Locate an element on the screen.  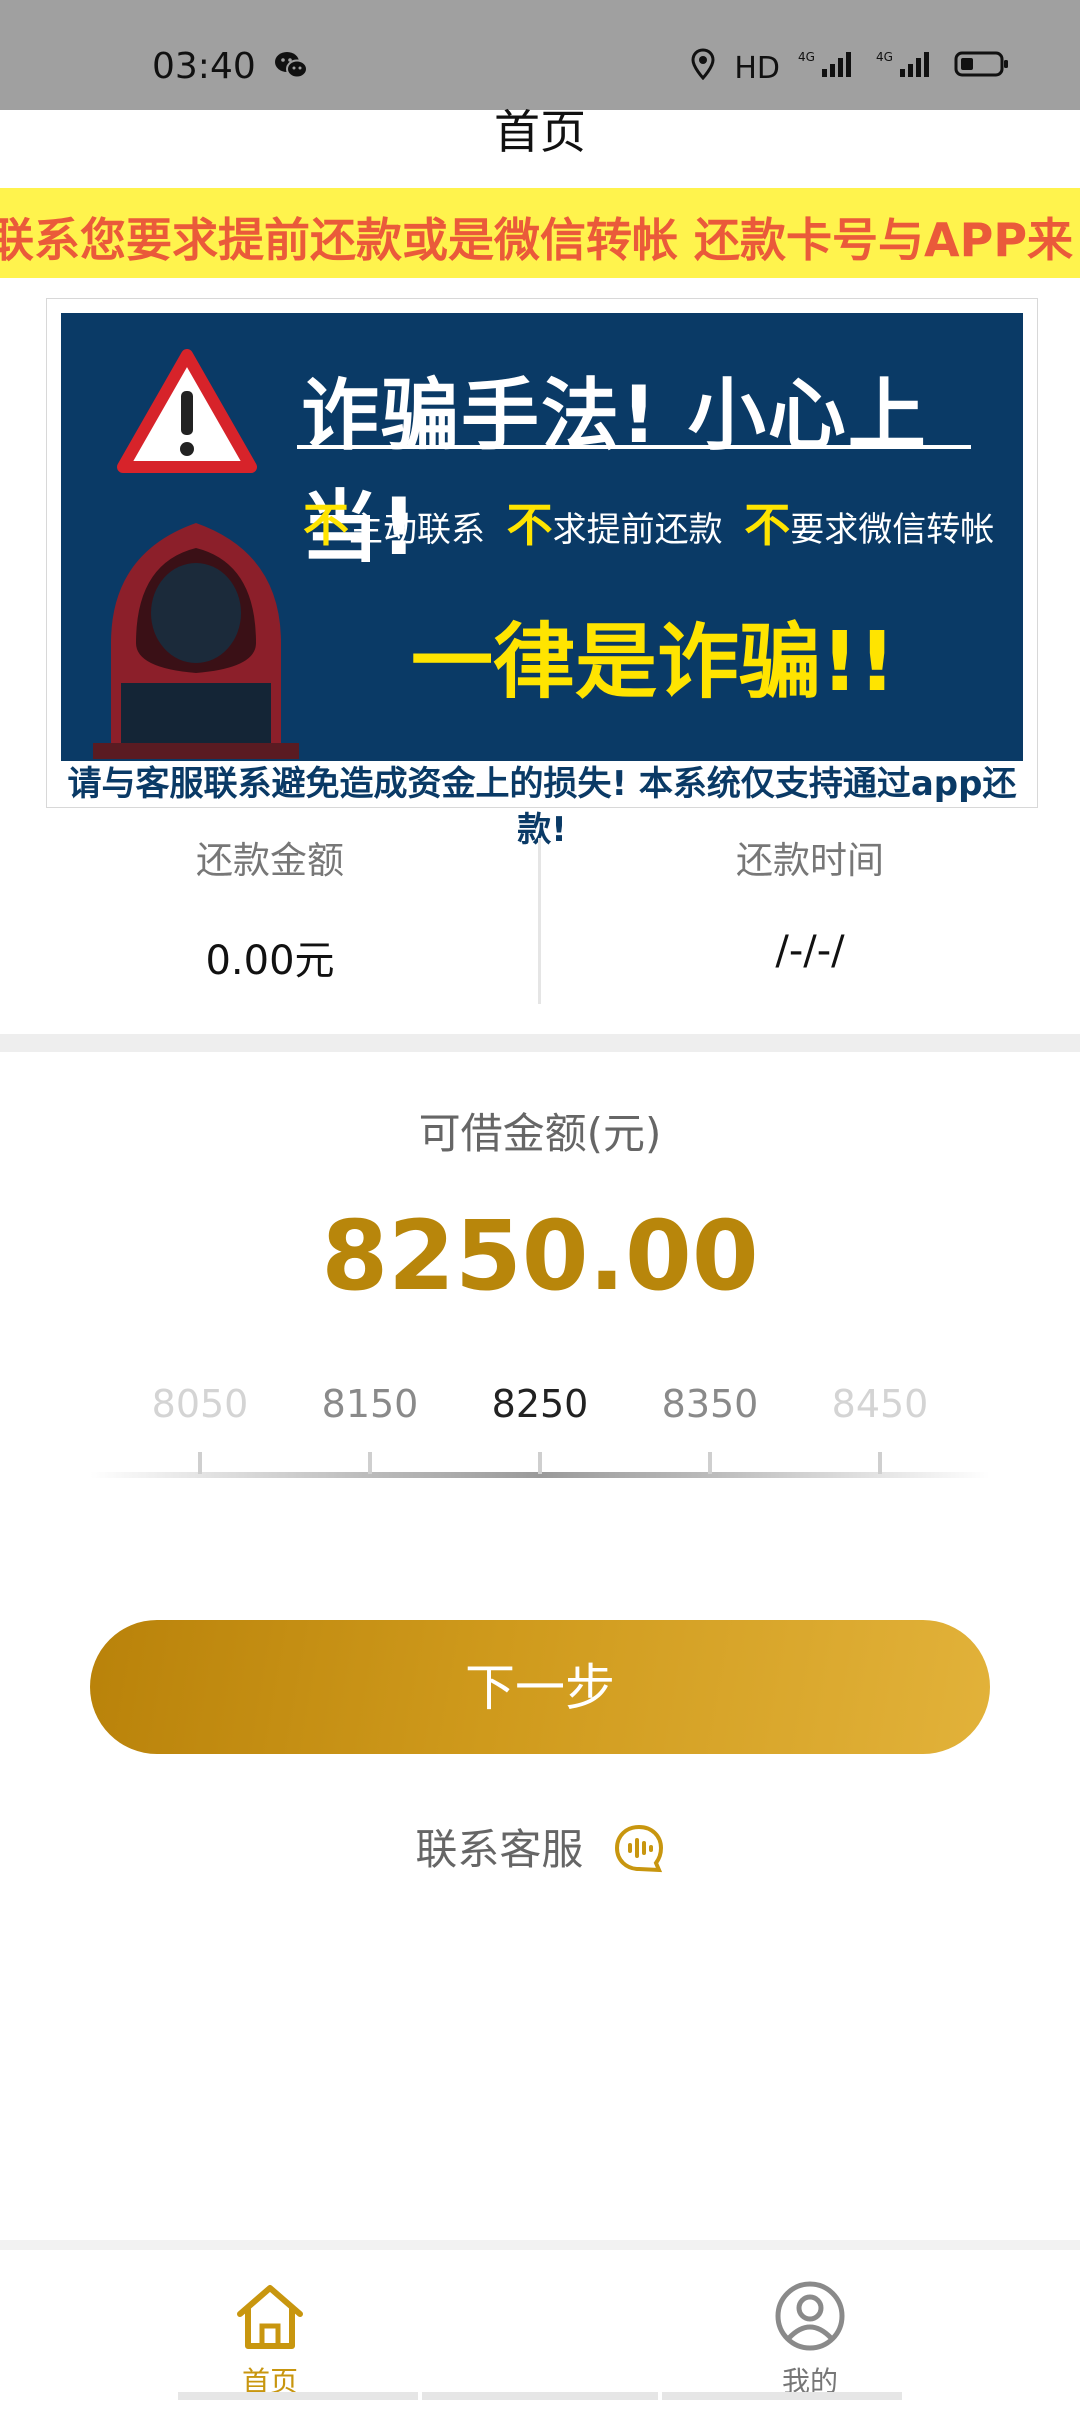
section-separator is located at coordinates (540, 1043).